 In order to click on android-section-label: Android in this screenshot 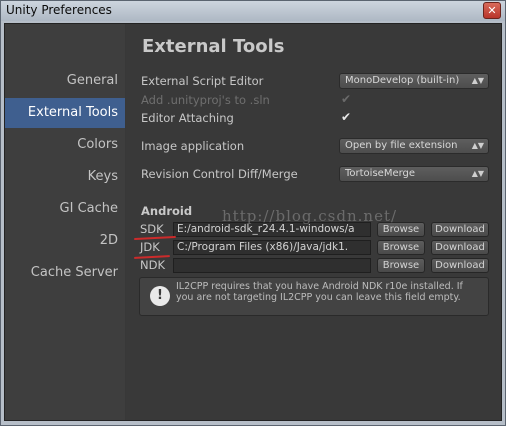, I will do `click(167, 211)`.